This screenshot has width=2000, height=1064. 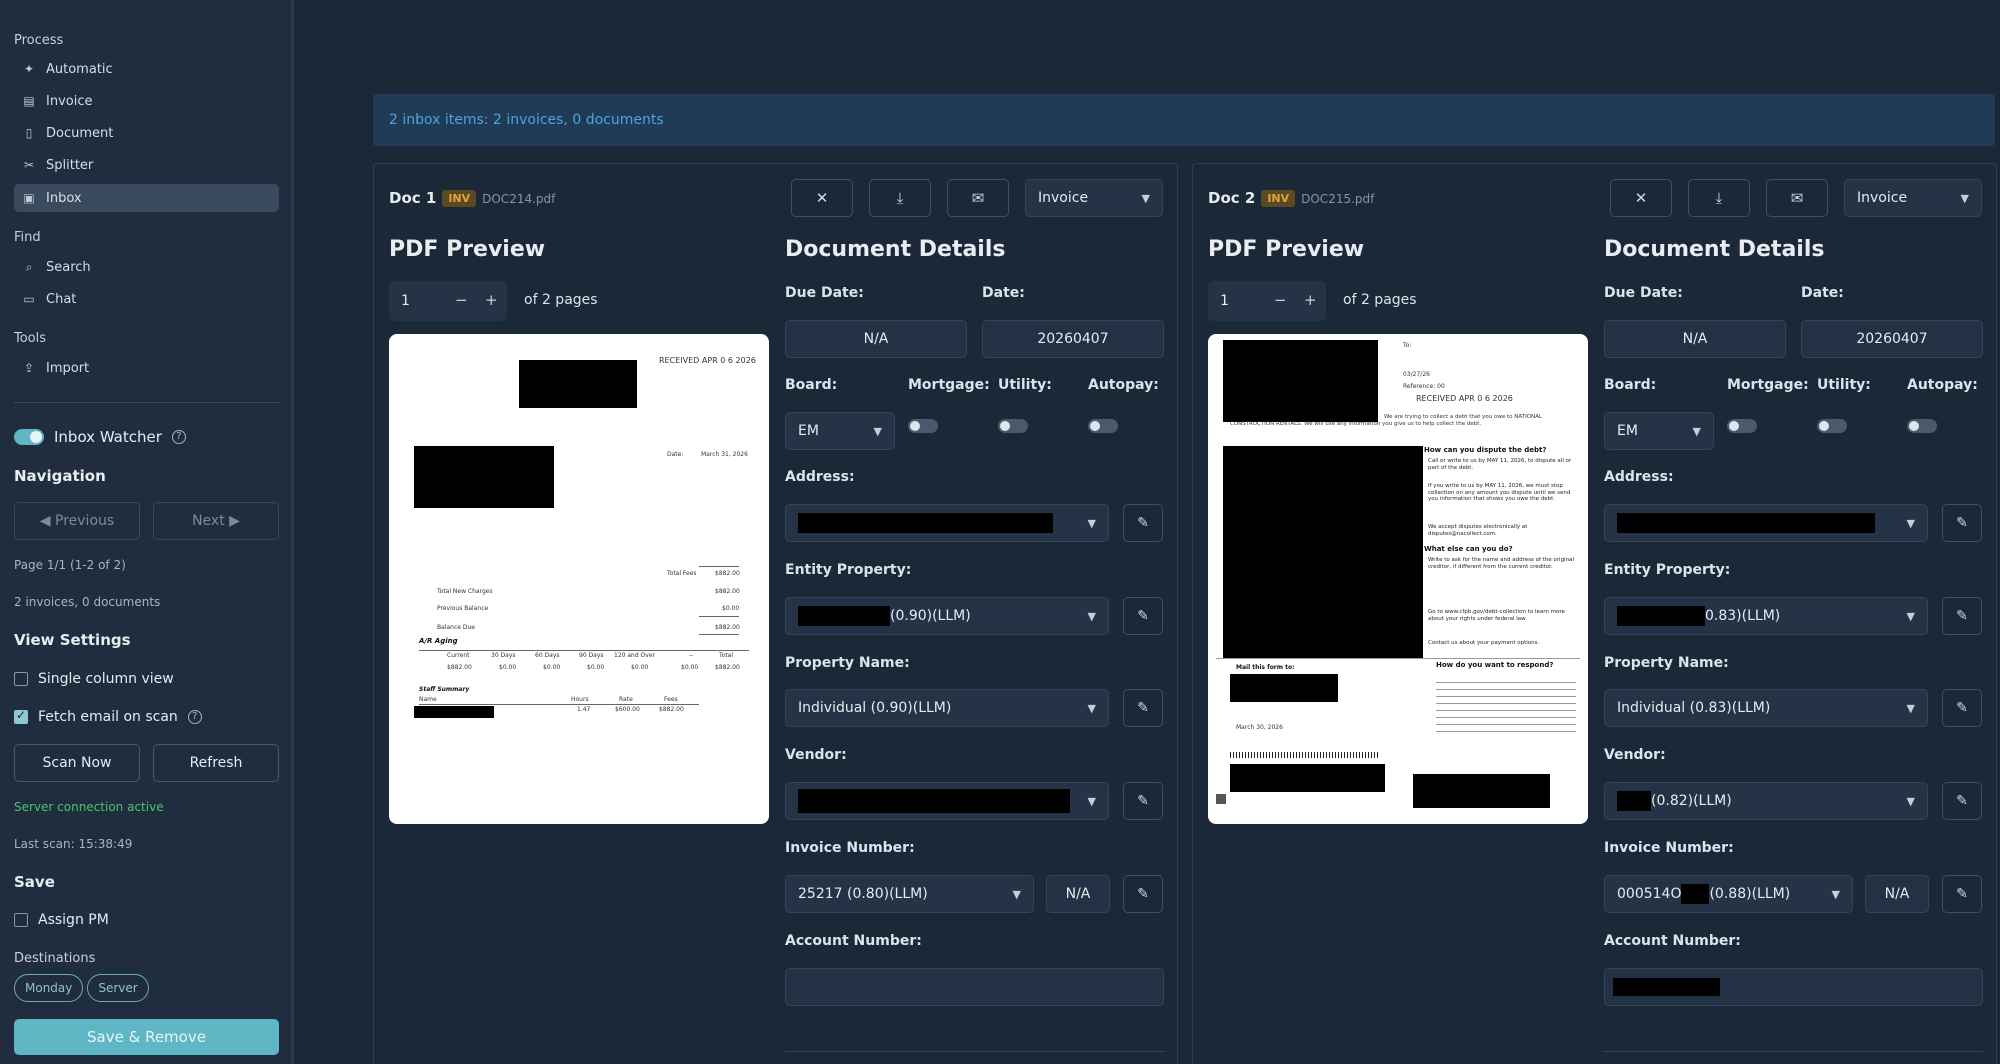 I want to click on sidebar-item-import: ⇪ Import, so click(x=146, y=368).